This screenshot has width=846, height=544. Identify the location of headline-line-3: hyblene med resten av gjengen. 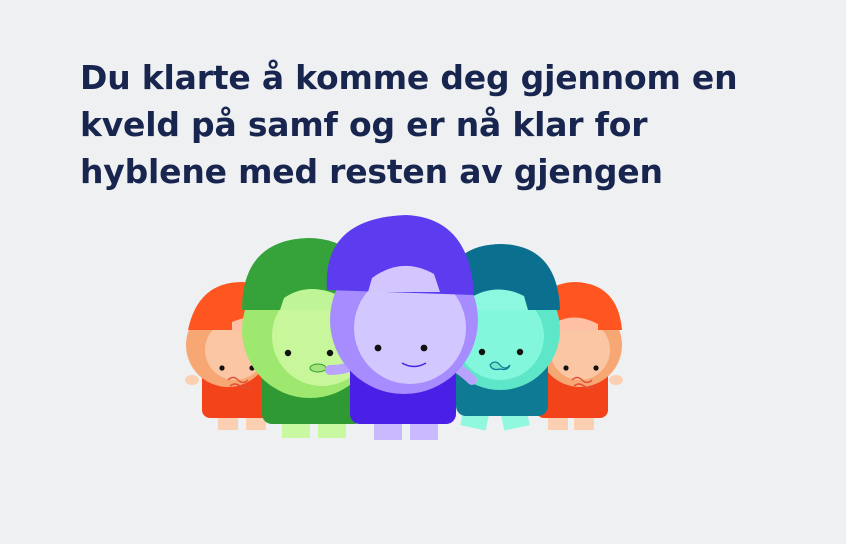
(371, 171).